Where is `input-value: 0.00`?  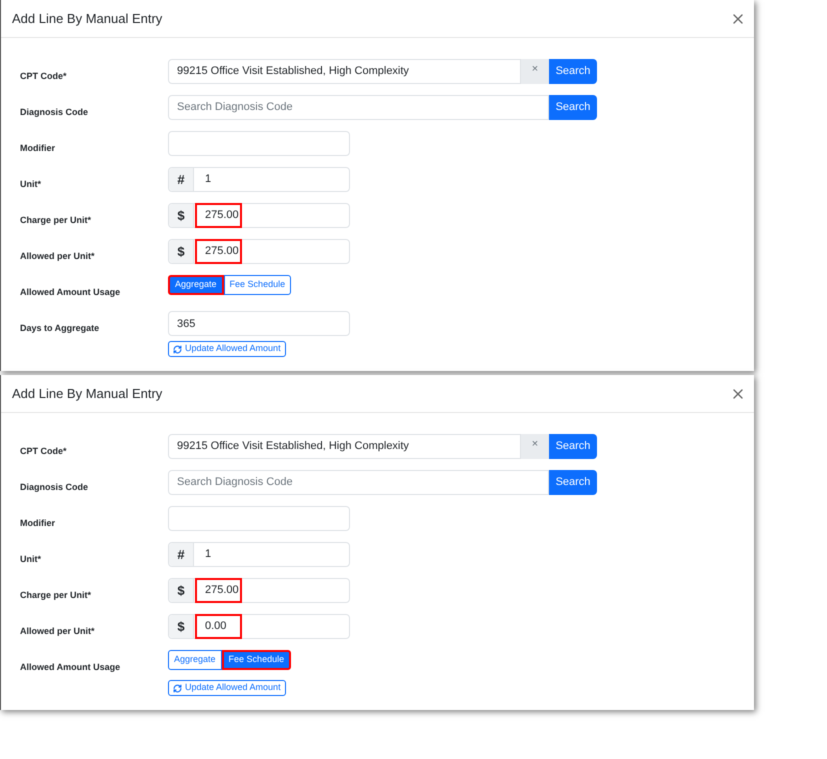
input-value: 0.00 is located at coordinates (218, 626).